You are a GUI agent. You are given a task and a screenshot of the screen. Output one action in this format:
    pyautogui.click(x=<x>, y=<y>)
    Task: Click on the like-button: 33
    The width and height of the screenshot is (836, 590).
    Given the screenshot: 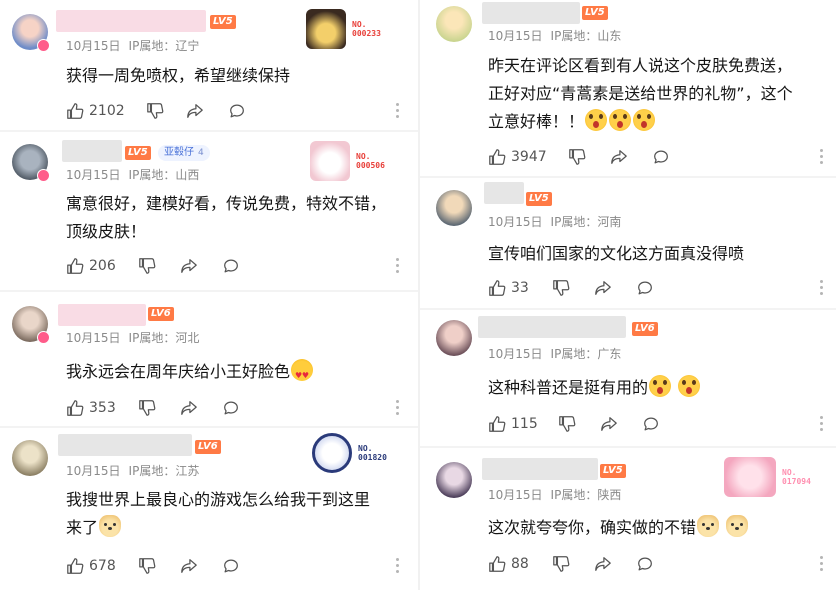 What is the action you would take?
    pyautogui.click(x=508, y=288)
    